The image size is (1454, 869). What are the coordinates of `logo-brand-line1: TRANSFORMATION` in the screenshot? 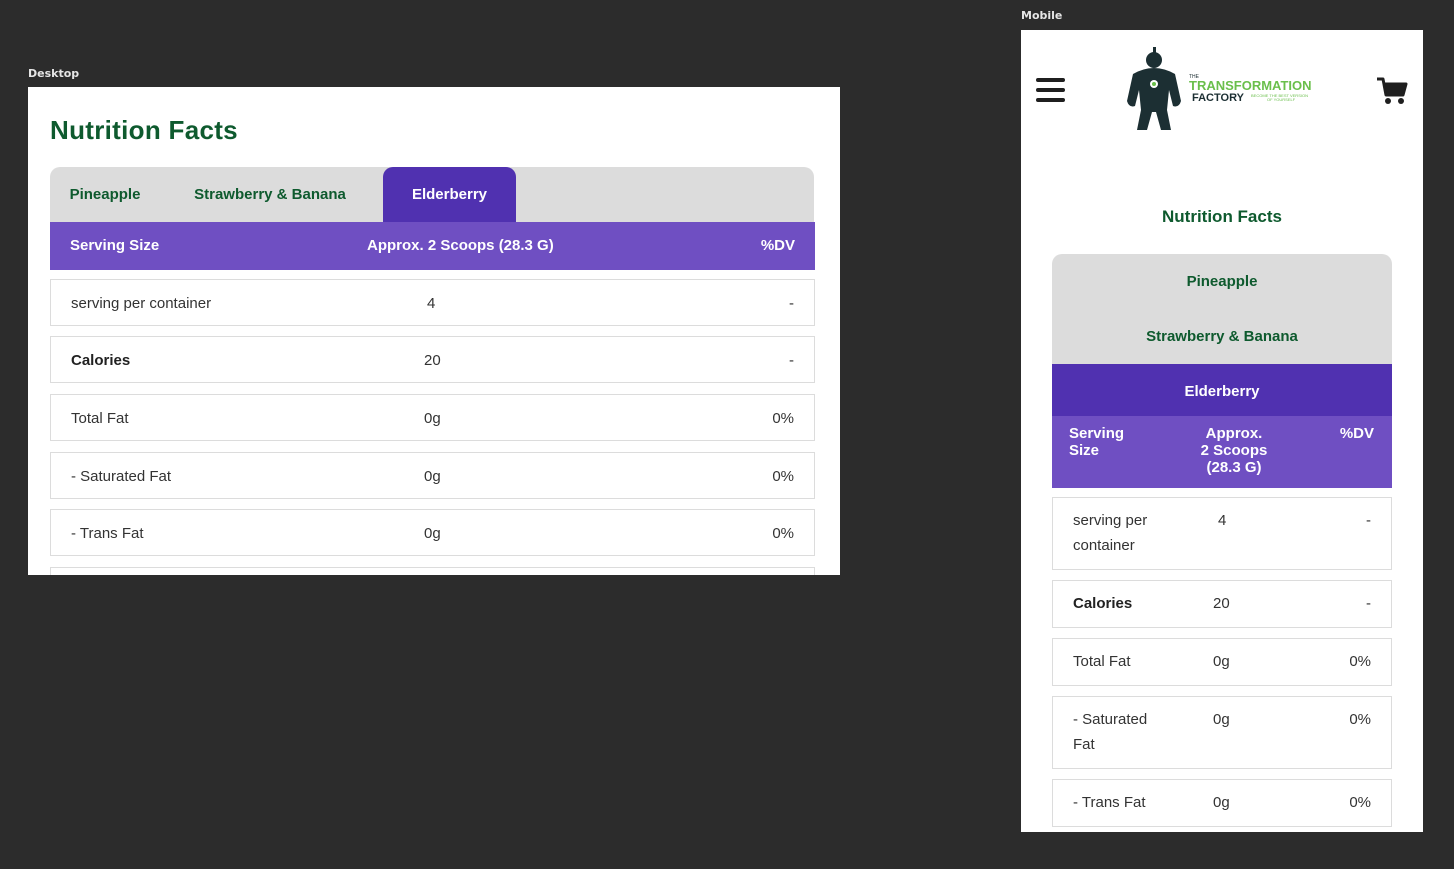 It's located at (1250, 85).